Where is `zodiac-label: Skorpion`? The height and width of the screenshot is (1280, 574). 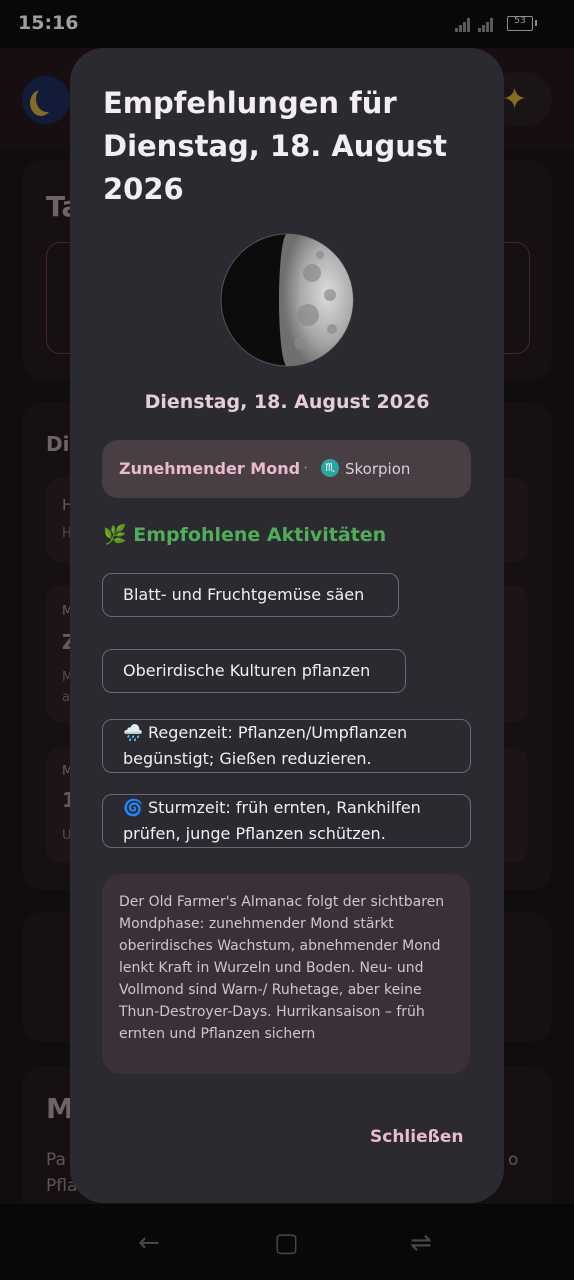
zodiac-label: Skorpion is located at coordinates (378, 469).